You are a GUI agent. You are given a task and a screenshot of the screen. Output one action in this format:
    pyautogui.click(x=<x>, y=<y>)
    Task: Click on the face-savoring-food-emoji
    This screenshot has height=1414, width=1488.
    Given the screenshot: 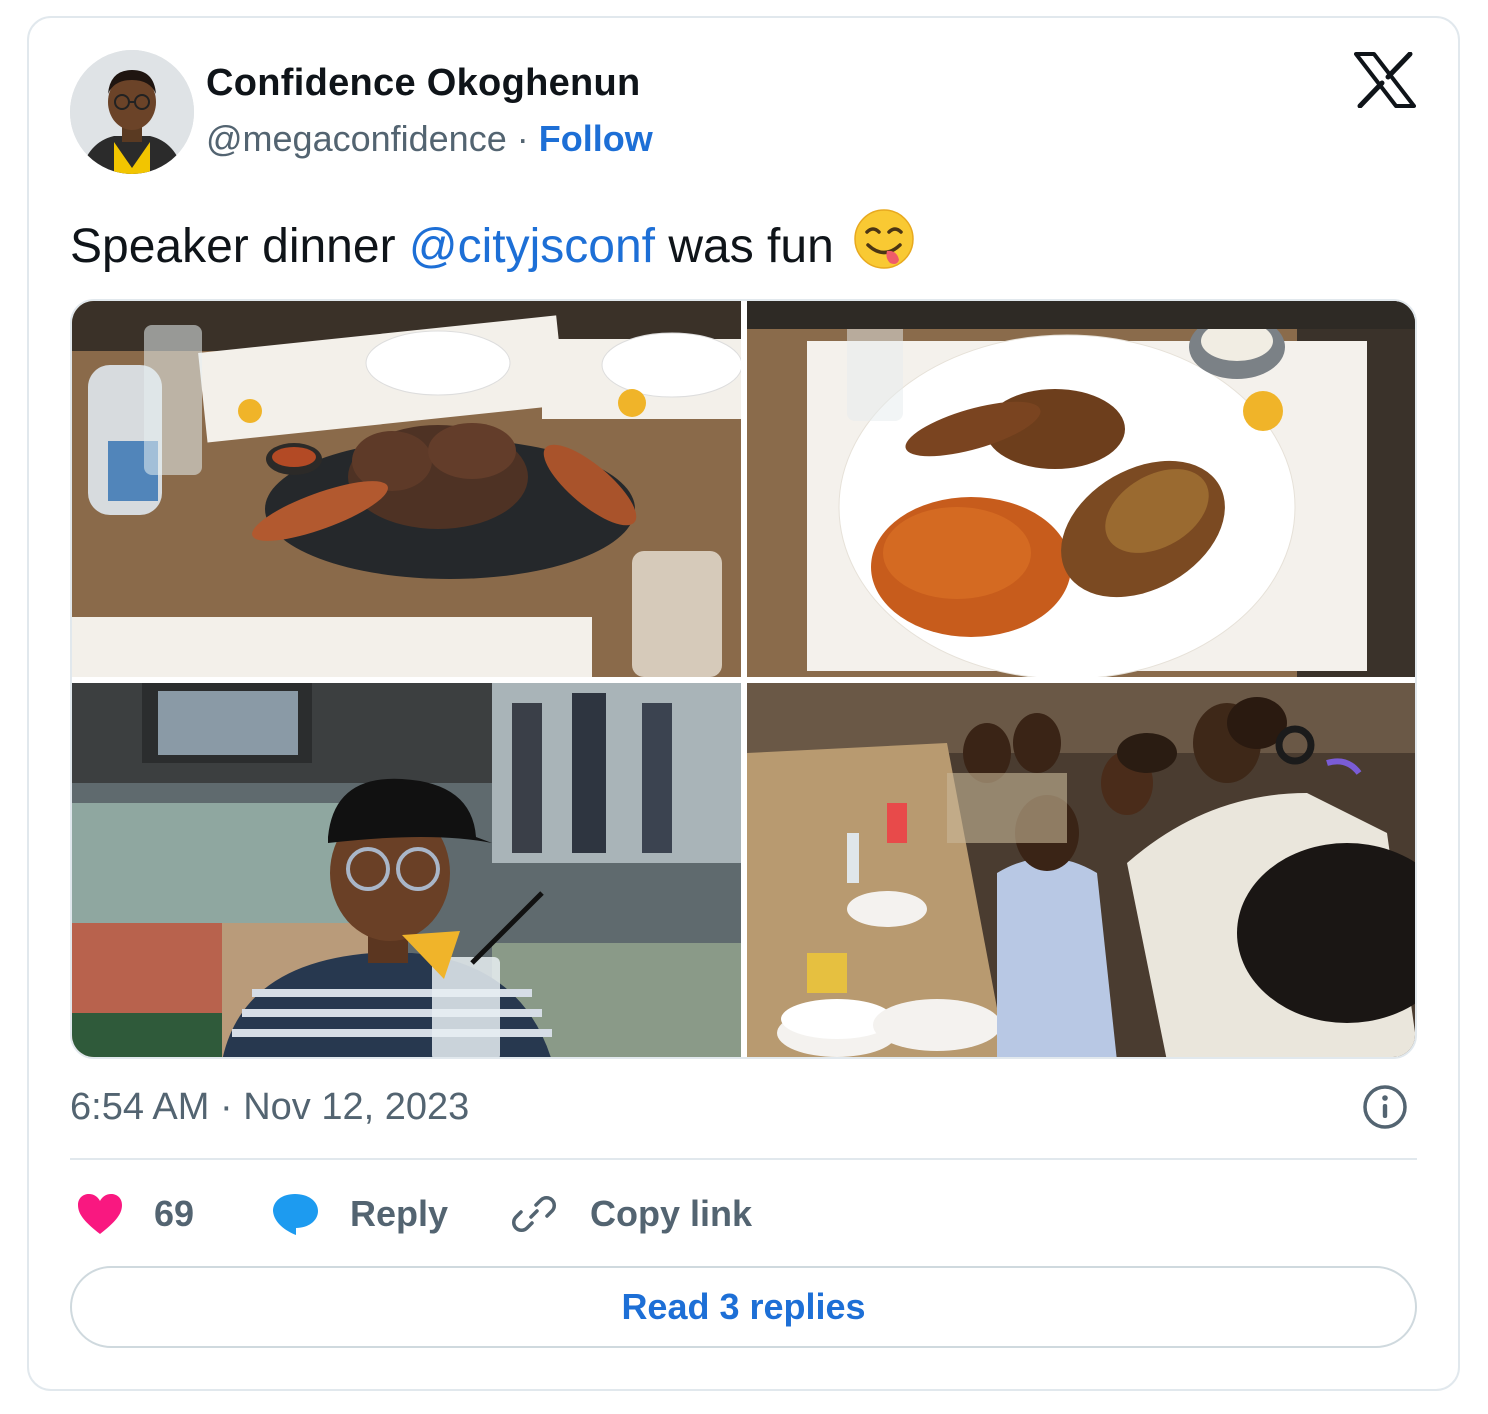 What is the action you would take?
    pyautogui.click(x=884, y=239)
    